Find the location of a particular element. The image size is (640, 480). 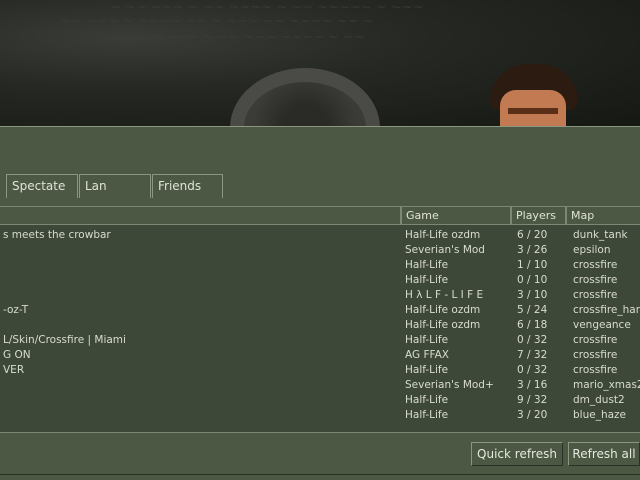

server-map: crossfire_har is located at coordinates (606, 310).